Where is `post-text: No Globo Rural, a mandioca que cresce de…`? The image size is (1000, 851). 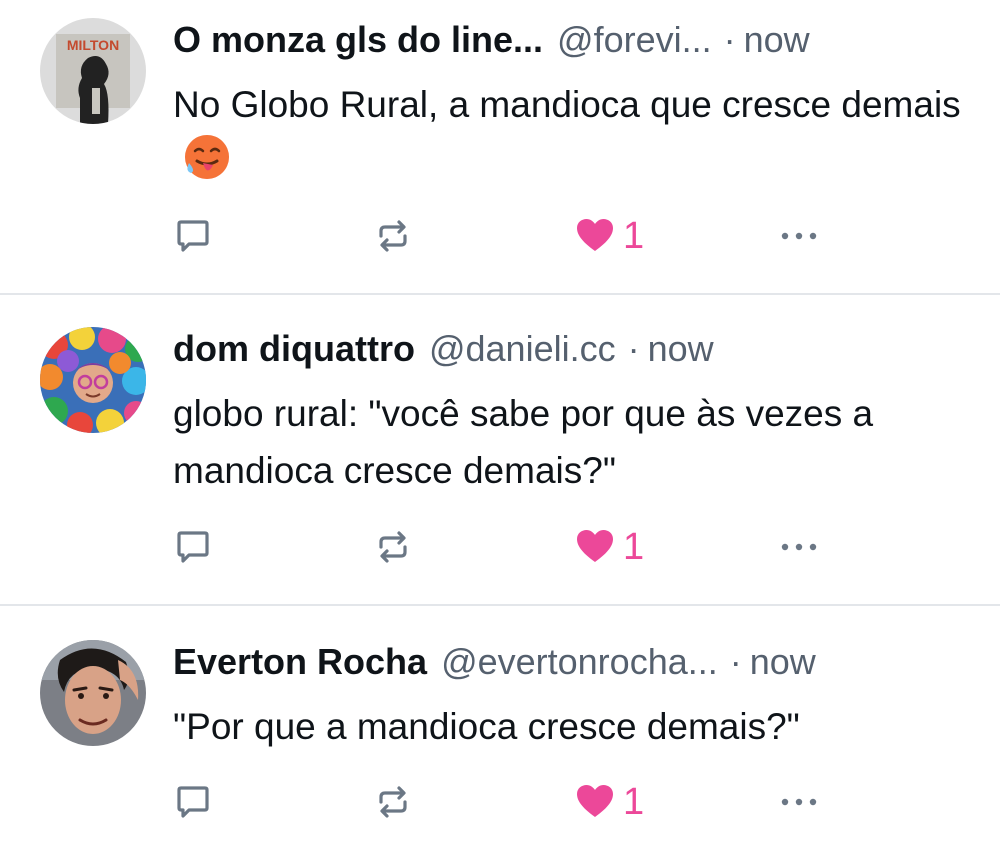 post-text: No Globo Rural, a mandioca que cresce de… is located at coordinates (568, 136).